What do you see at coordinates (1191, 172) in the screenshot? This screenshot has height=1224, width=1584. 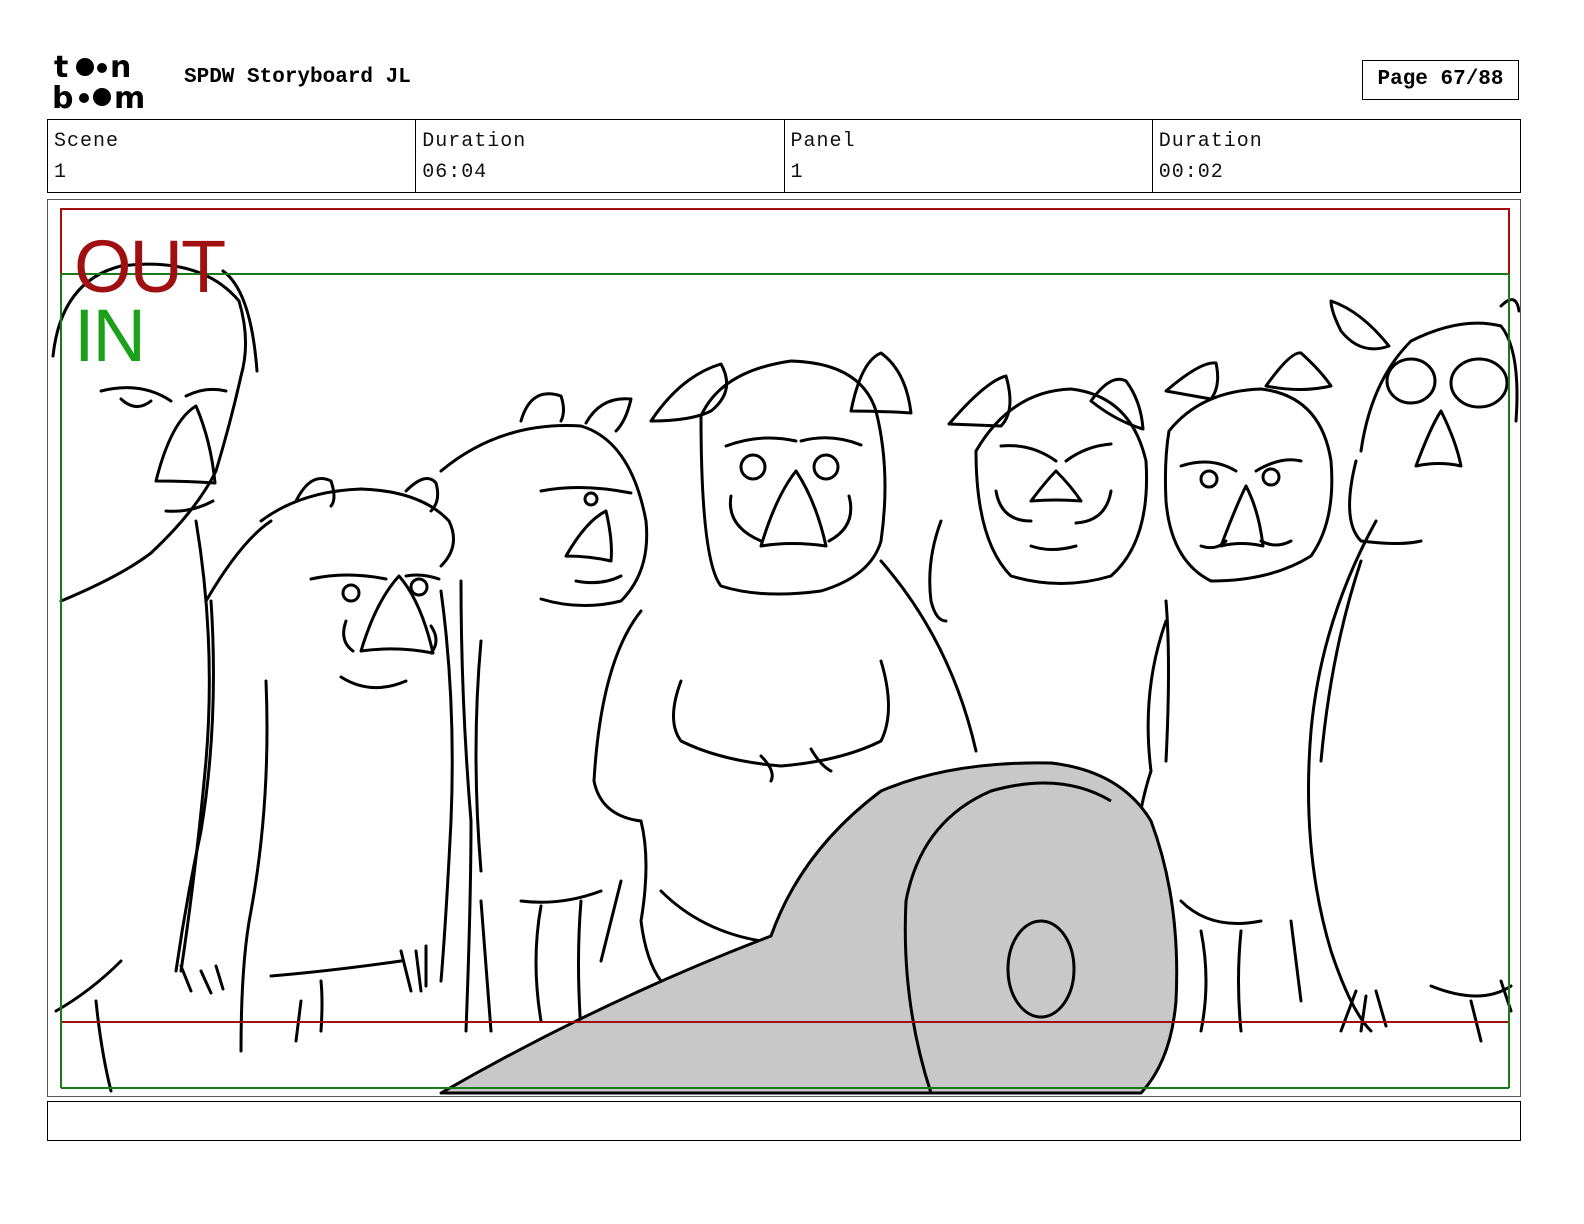 I see `panel-duration-value: 00:02` at bounding box center [1191, 172].